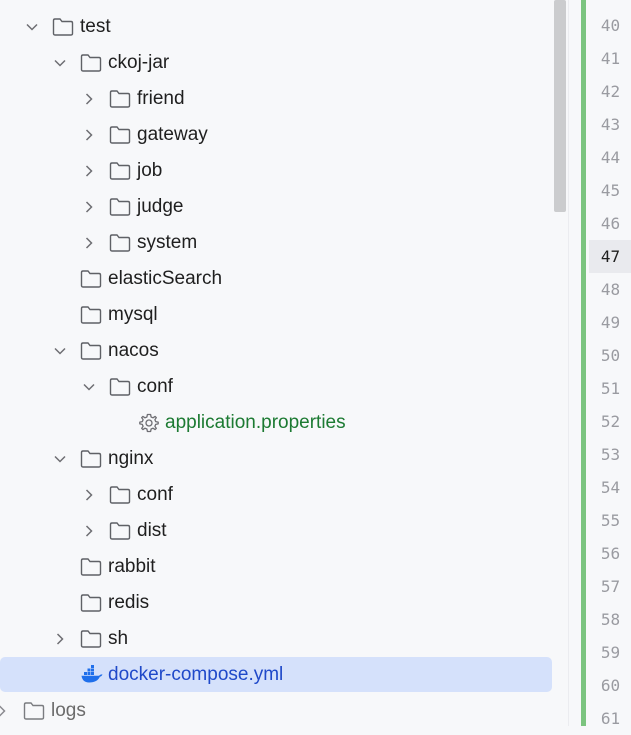  I want to click on tree-item-nacos: nacos, so click(276, 351).